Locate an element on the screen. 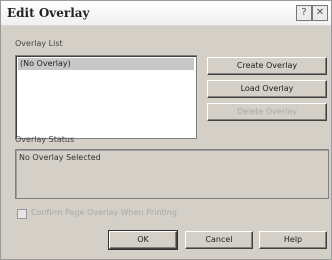 This screenshot has width=332, height=260. list-item: (No Overlay) is located at coordinates (106, 64).